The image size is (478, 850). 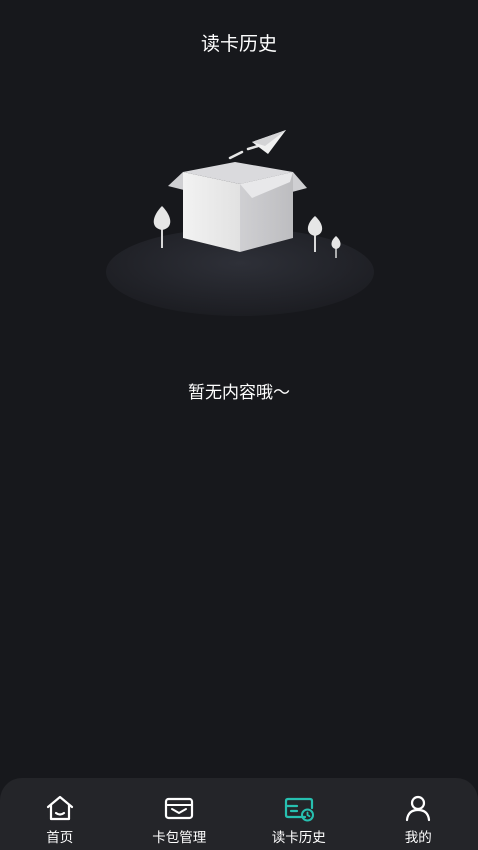 I want to click on empty-state-message: 暂无内容哦～, so click(x=239, y=393).